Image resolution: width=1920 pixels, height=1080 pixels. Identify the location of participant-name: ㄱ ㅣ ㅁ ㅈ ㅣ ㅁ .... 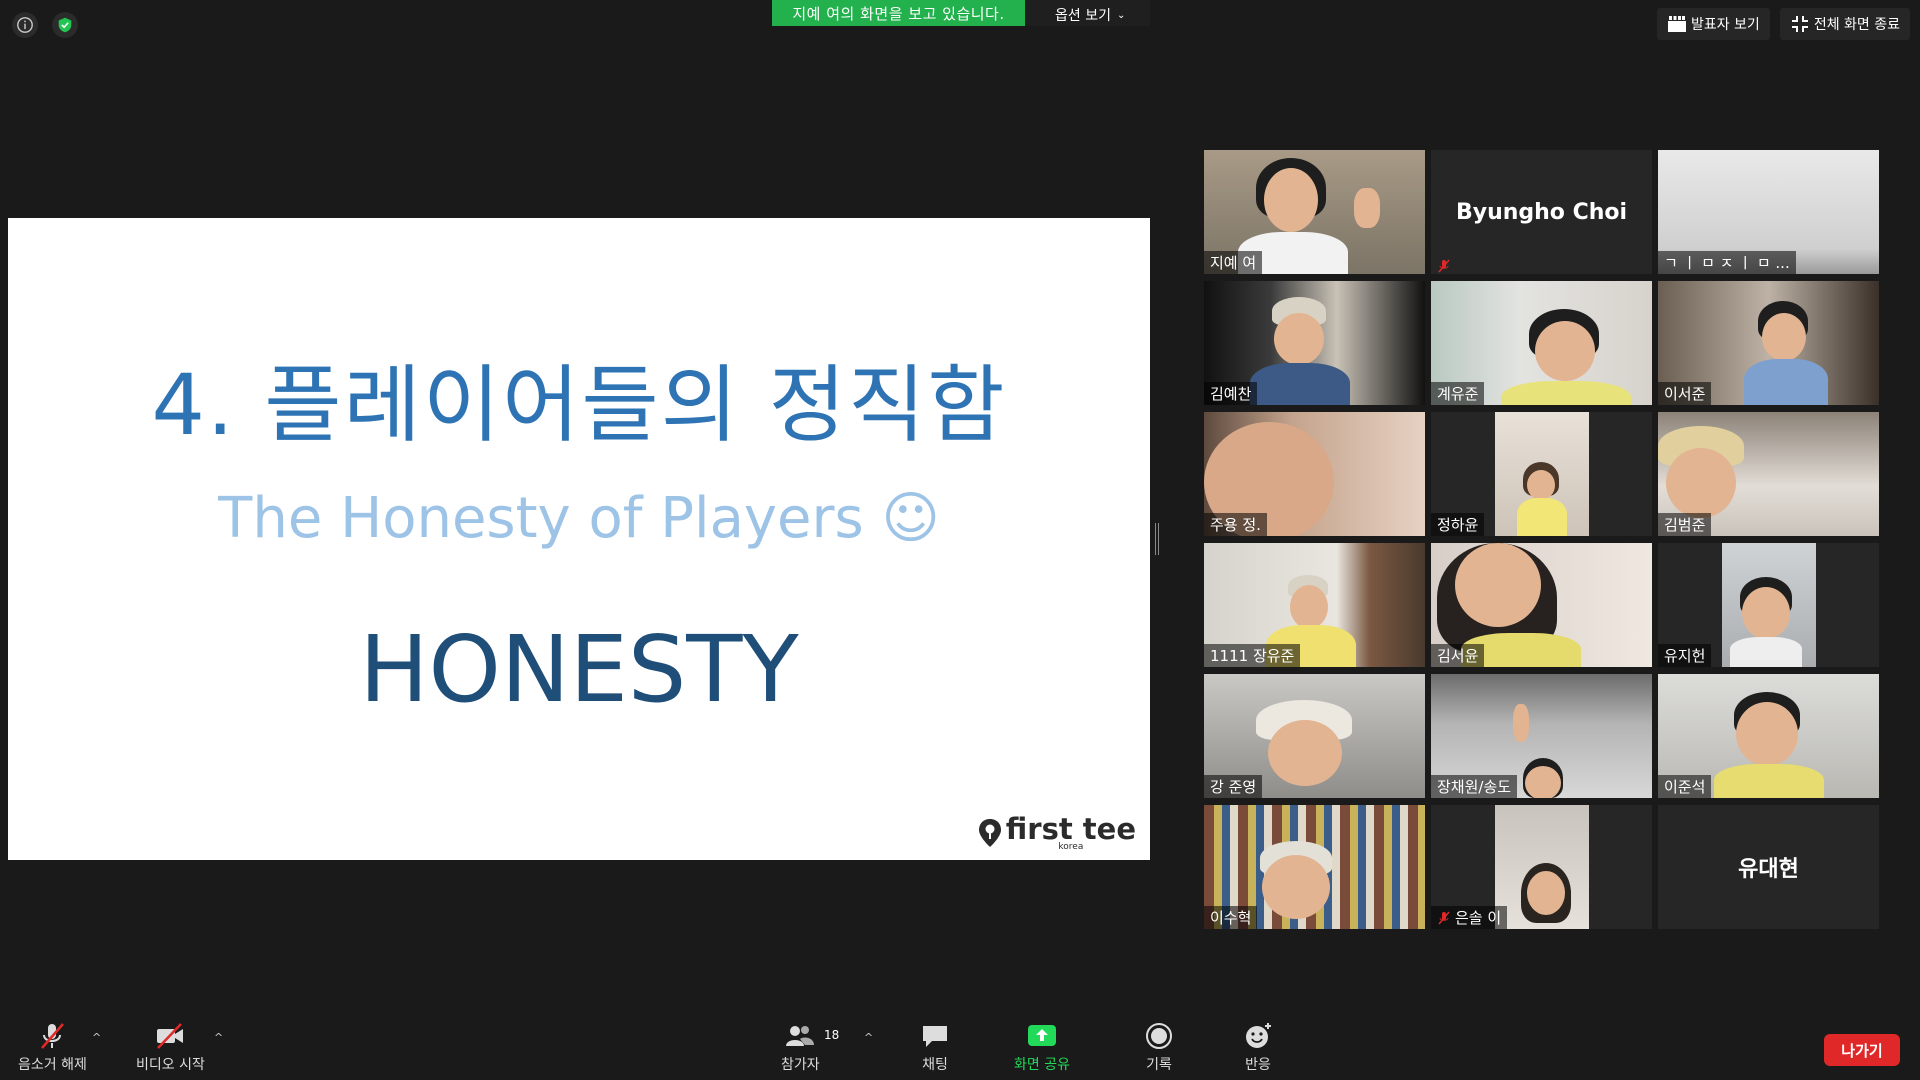
(1727, 262).